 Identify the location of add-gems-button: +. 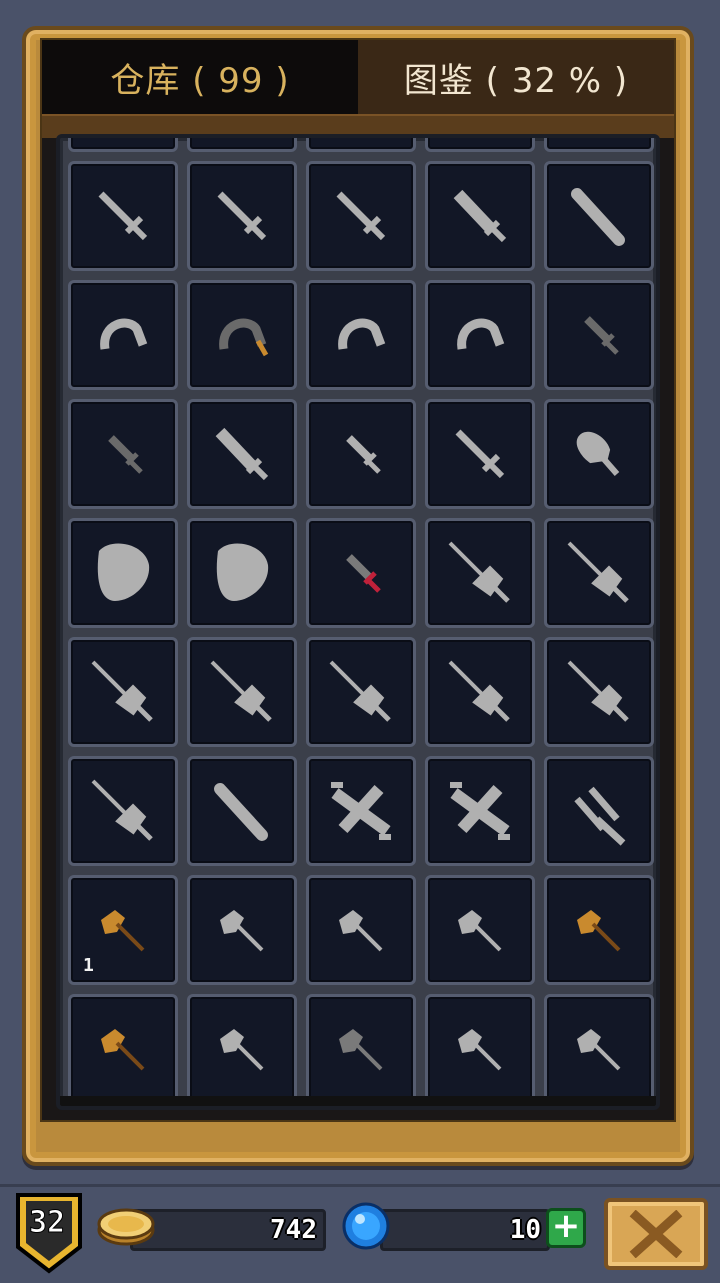
(566, 1228).